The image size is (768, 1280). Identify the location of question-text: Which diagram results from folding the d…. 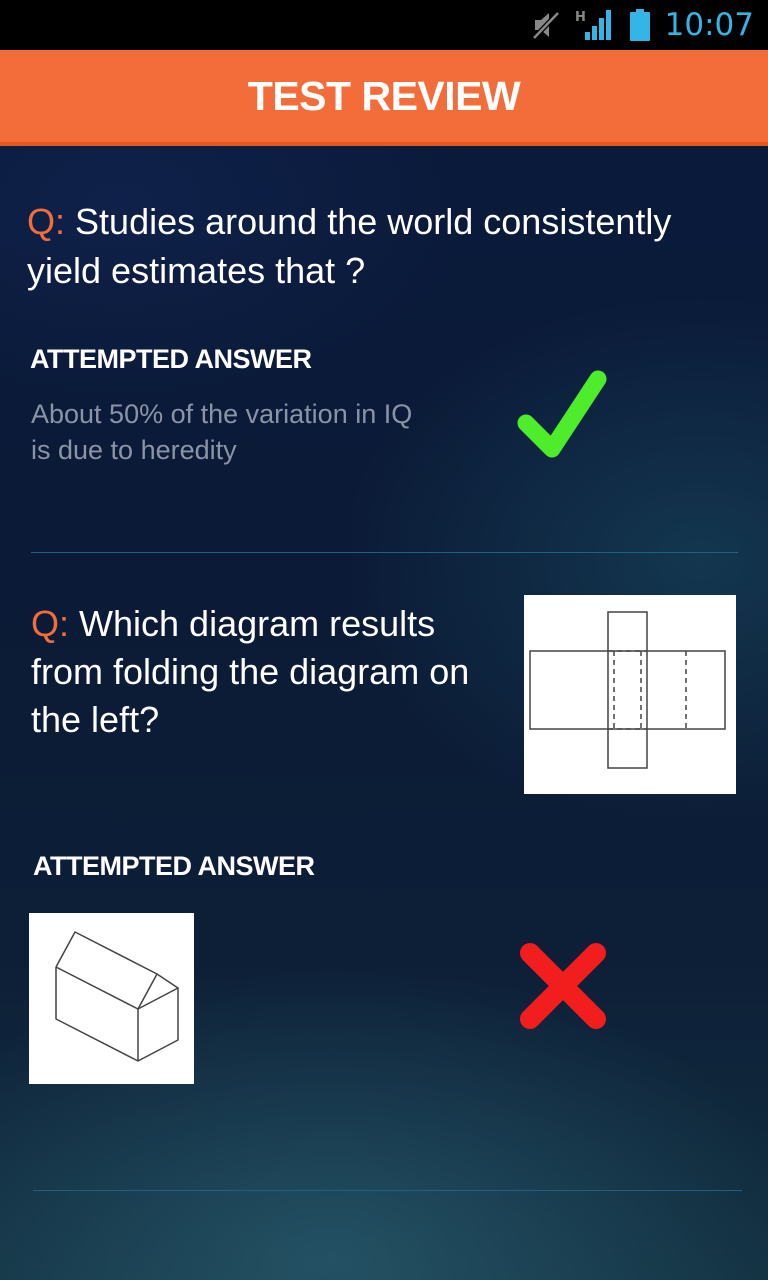
(250, 671).